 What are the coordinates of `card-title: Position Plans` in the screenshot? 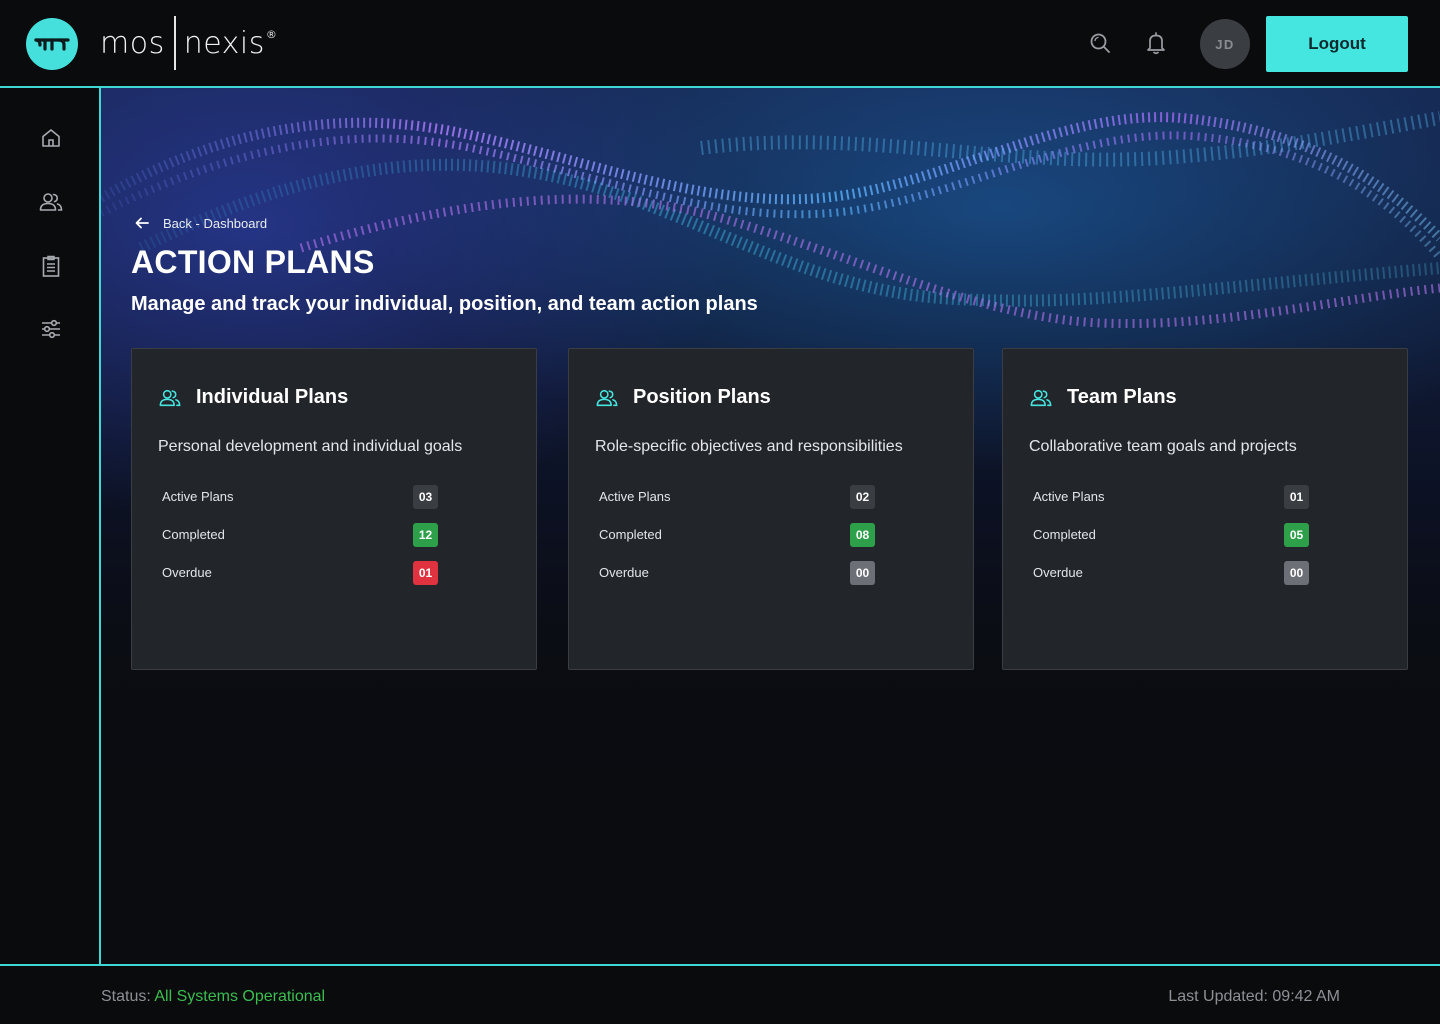 It's located at (702, 397).